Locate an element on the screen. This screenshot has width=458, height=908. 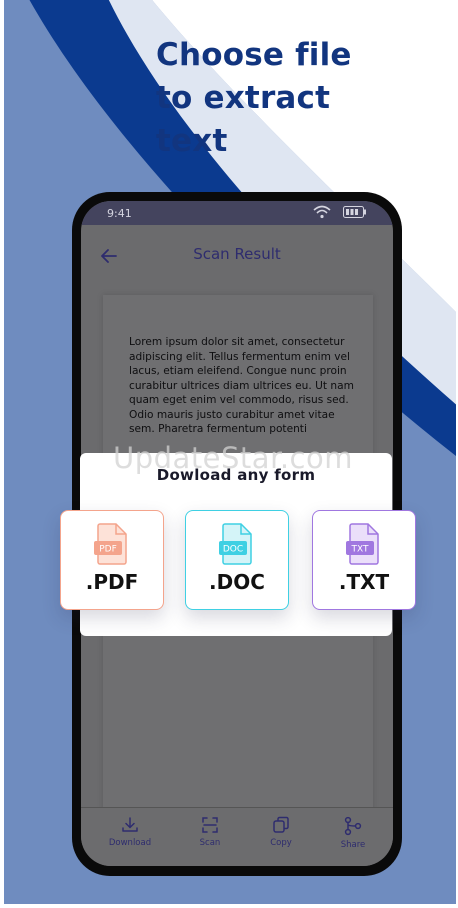
share-icon is located at coordinates (353, 826).